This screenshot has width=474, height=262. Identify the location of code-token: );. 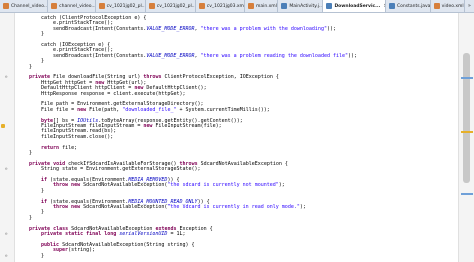
(281, 185).